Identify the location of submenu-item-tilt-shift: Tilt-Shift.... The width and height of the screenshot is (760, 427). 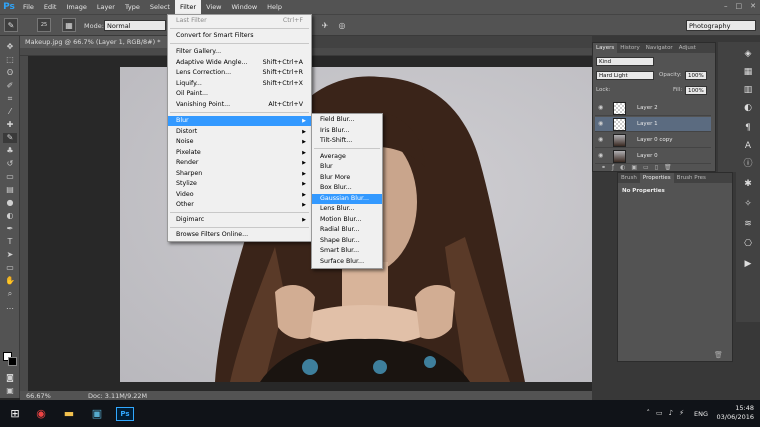
(347, 141).